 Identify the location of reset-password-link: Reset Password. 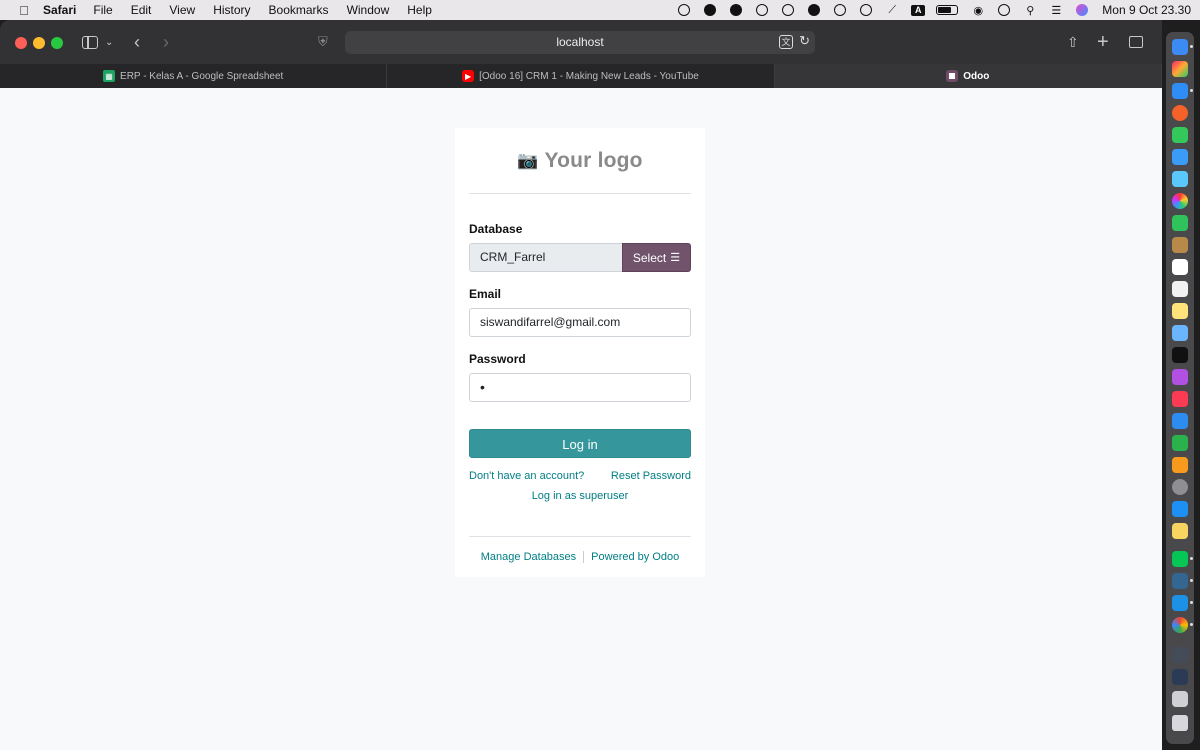
(651, 476).